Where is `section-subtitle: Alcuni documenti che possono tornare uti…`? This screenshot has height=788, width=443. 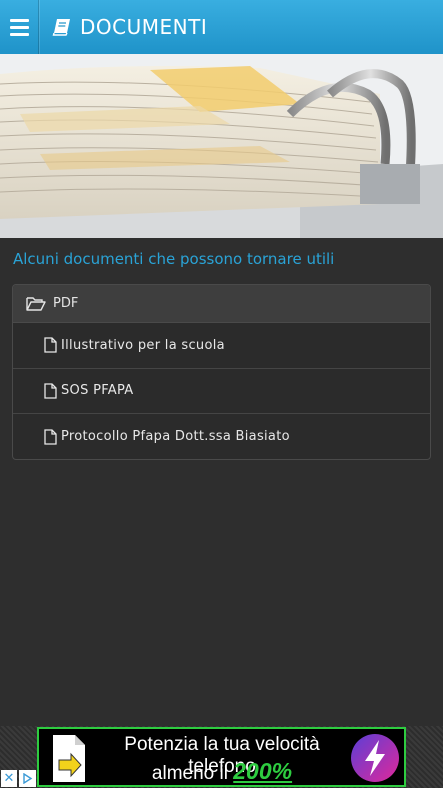 section-subtitle: Alcuni documenti che possono tornare uti… is located at coordinates (174, 259).